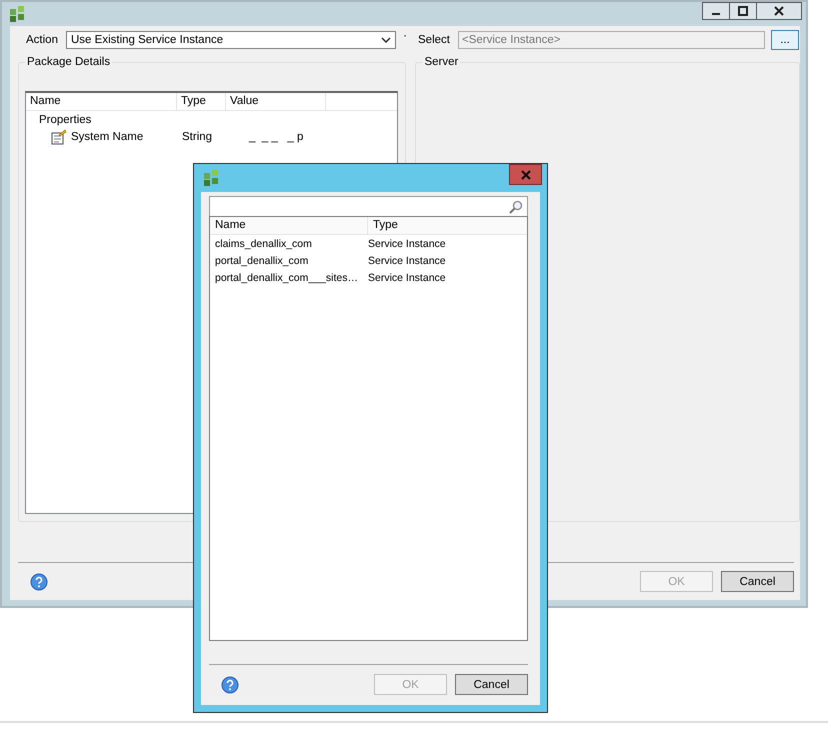 Image resolution: width=828 pixels, height=729 pixels. What do you see at coordinates (716, 11) in the screenshot?
I see `minimize-button` at bounding box center [716, 11].